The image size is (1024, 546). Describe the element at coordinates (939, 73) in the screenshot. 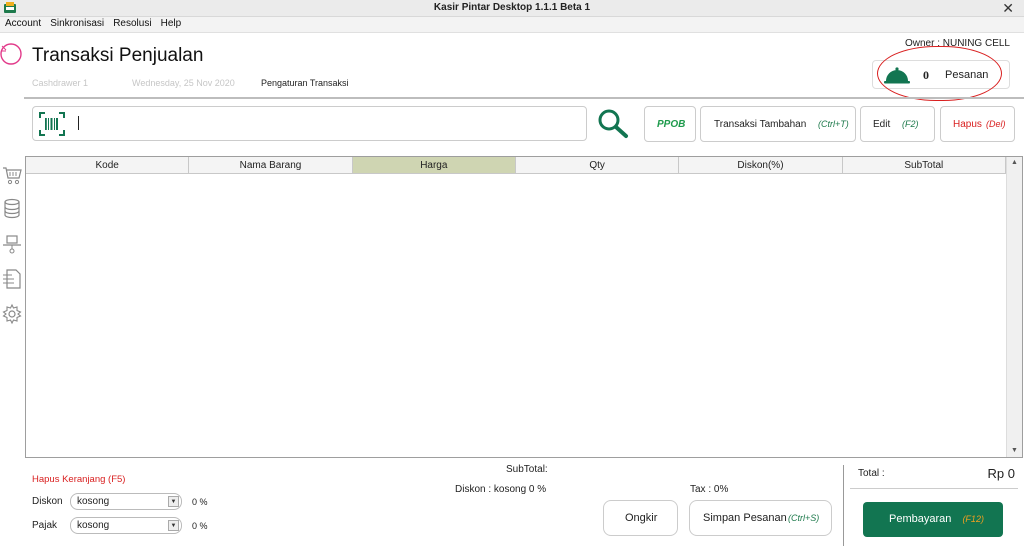

I see `annotation-circle` at that location.